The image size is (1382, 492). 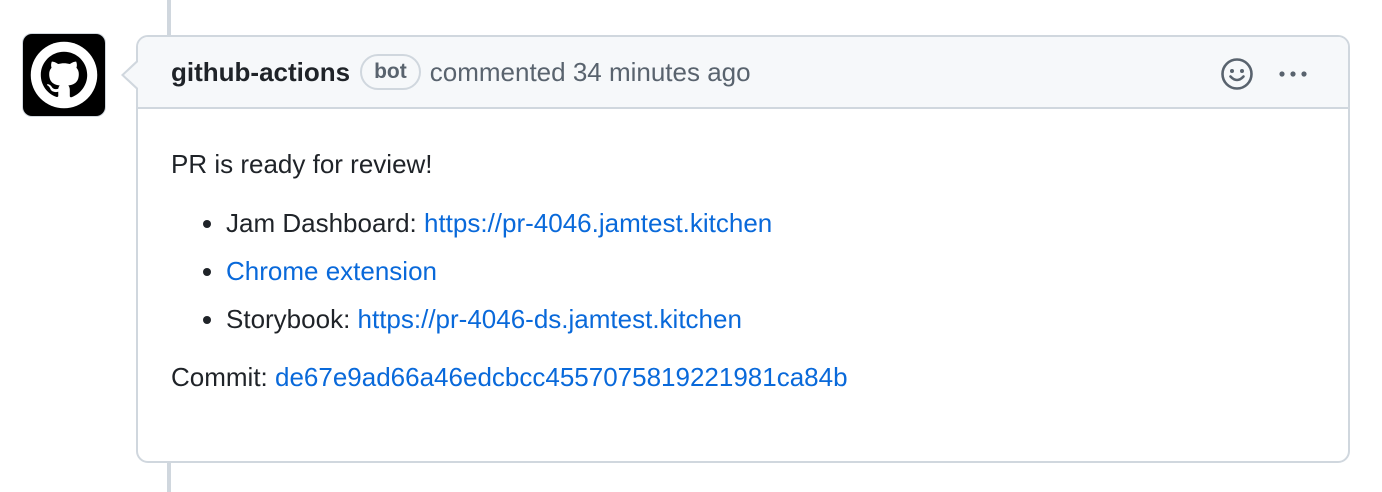 What do you see at coordinates (260, 72) in the screenshot?
I see `author-link: github-actions` at bounding box center [260, 72].